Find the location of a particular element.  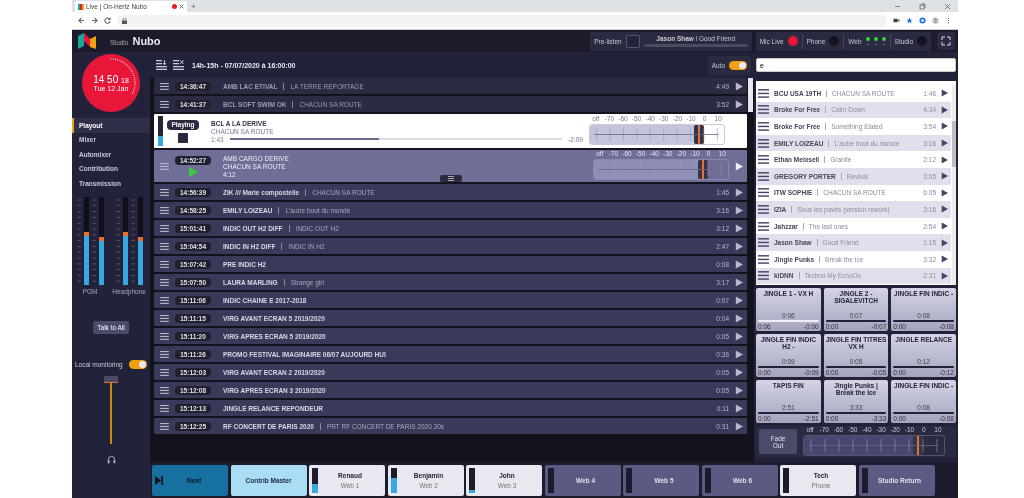

add-to-playlist-icon is located at coordinates (161, 65).